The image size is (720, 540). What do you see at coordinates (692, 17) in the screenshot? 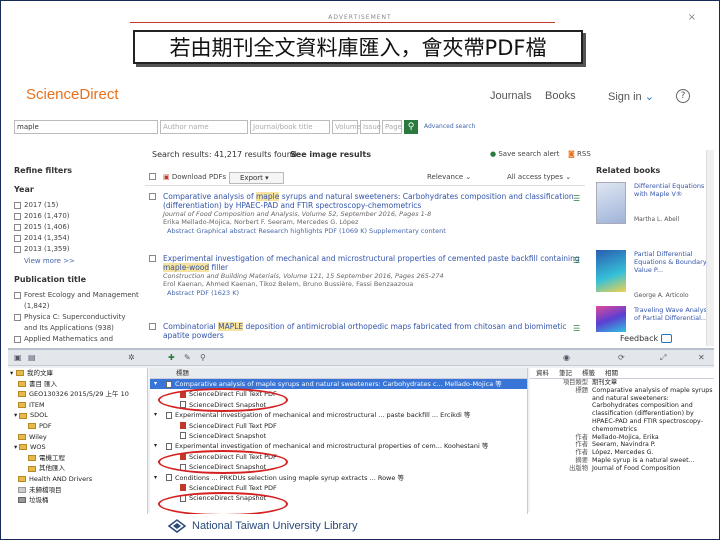
I see `close-icon: ×` at bounding box center [692, 17].